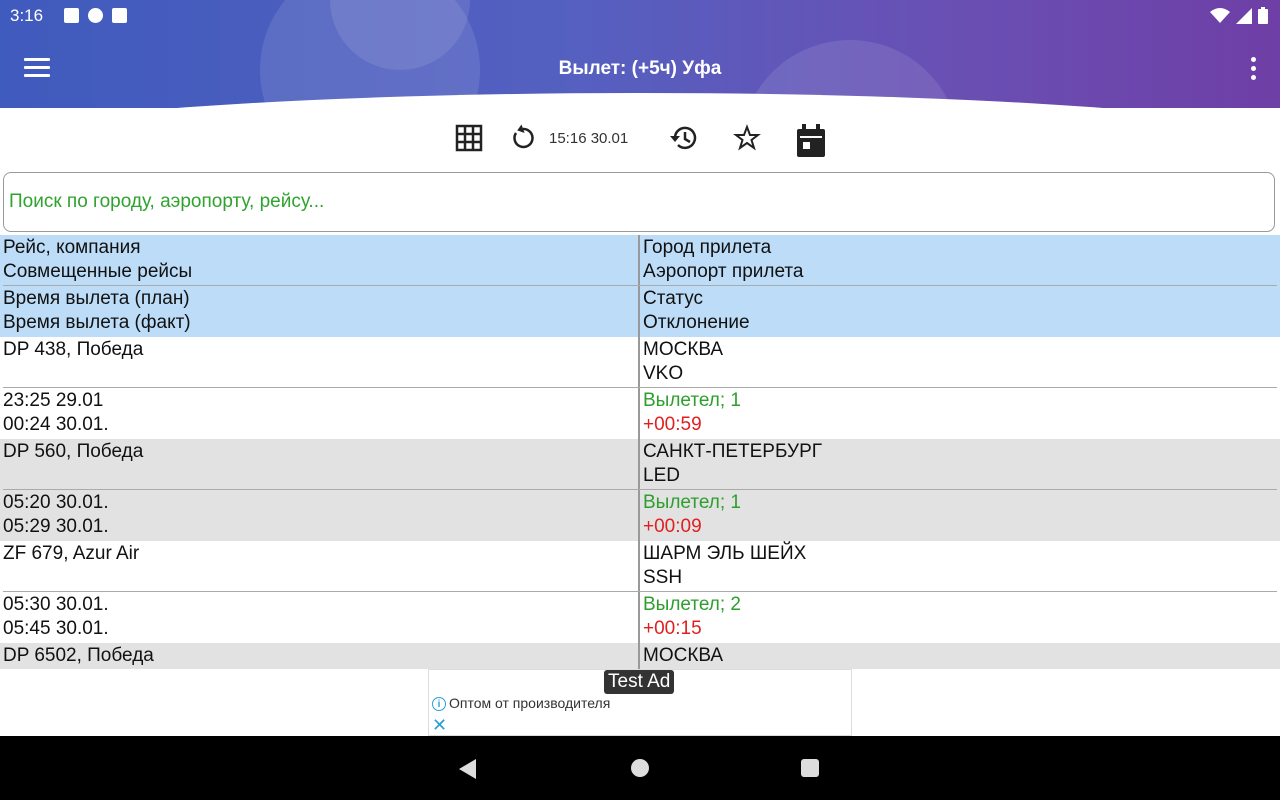 The width and height of the screenshot is (1280, 800). I want to click on calendar-icon, so click(811, 141).